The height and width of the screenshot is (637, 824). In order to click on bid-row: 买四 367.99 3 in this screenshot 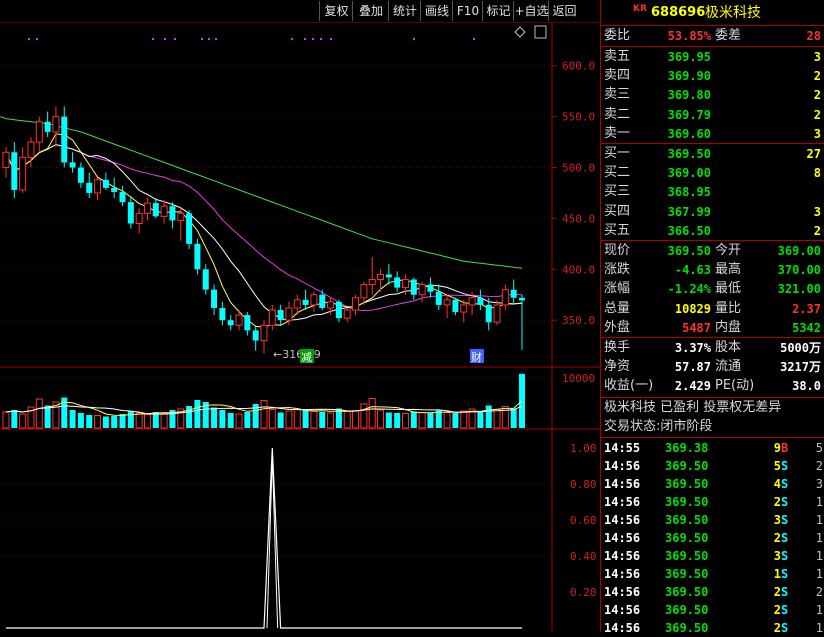, I will do `click(712, 212)`.